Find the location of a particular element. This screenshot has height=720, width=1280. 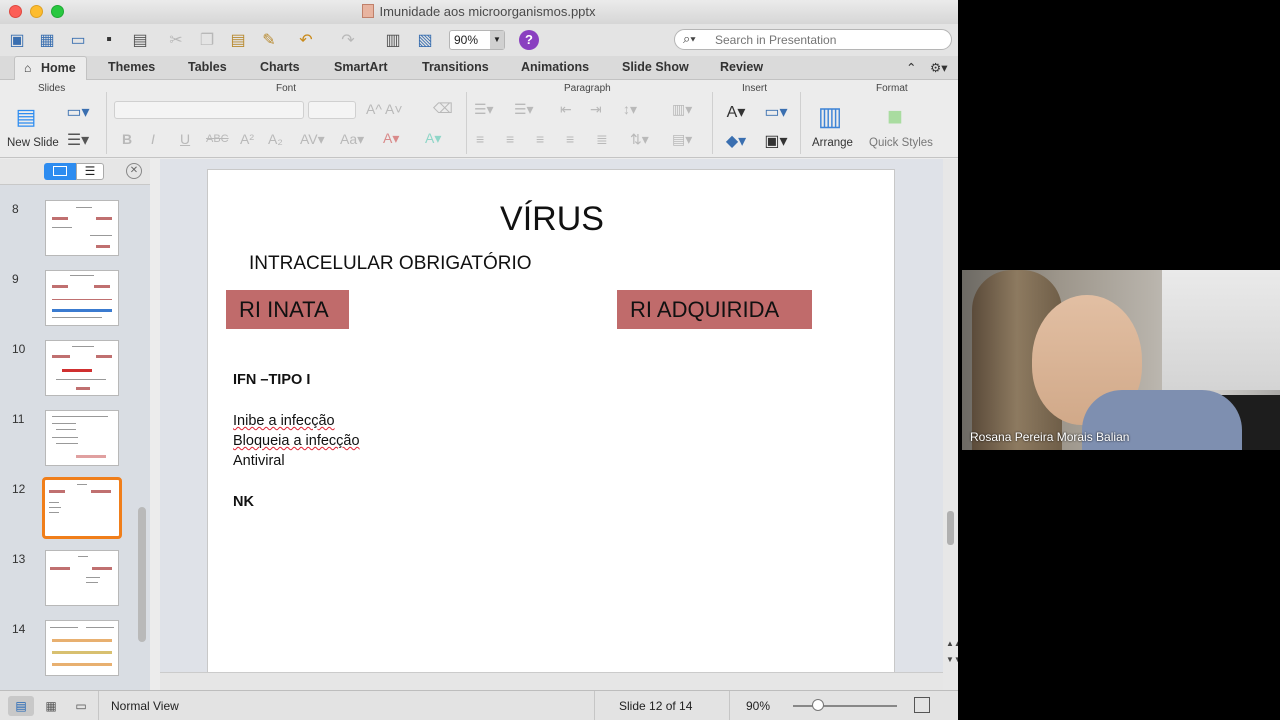

align-left-icon: ≡ is located at coordinates (480, 139).